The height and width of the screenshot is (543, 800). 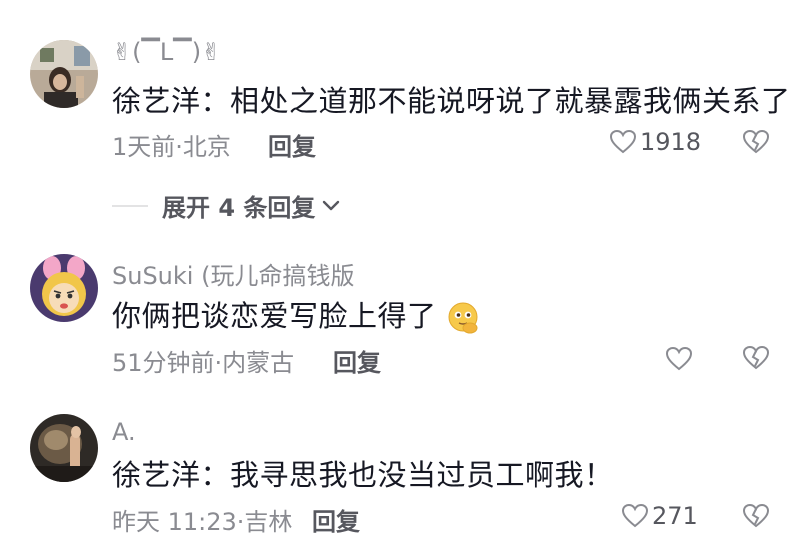 I want to click on comment-time-location: 昨天 11:23·吉林, so click(x=202, y=522).